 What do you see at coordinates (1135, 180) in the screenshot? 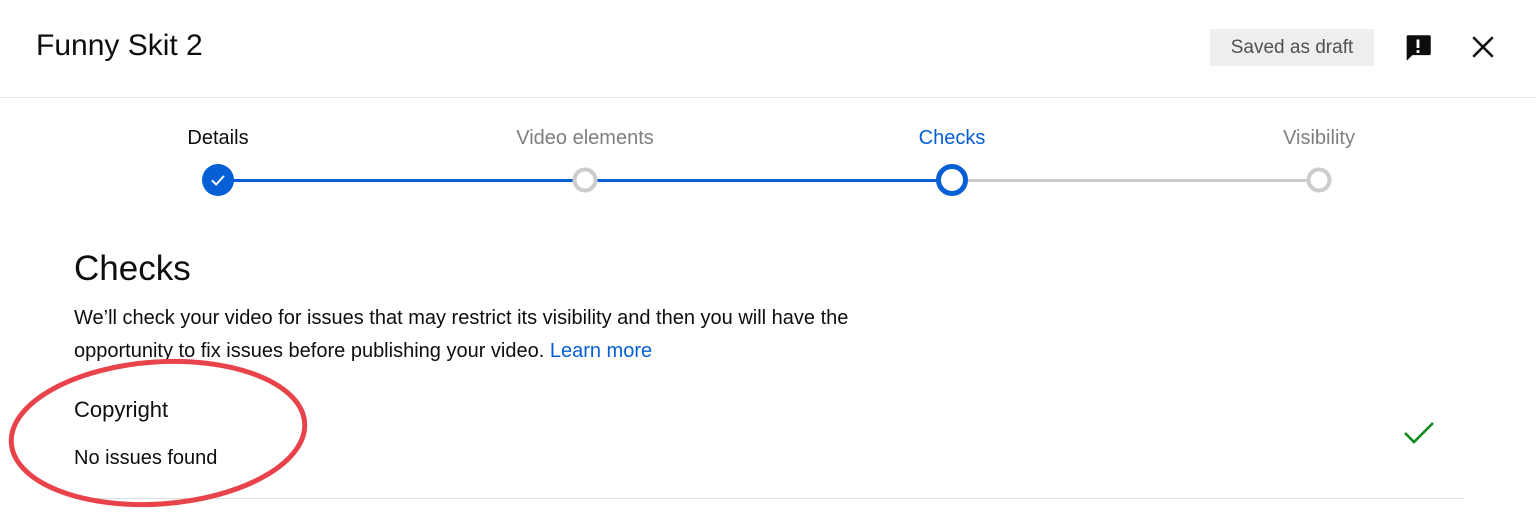
I see `stepper-remaining-track` at bounding box center [1135, 180].